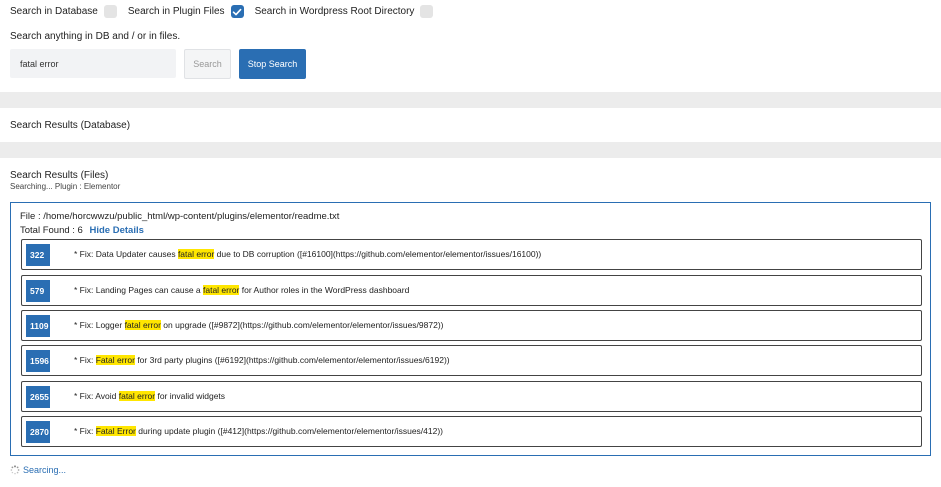 Image resolution: width=941 pixels, height=487 pixels. Describe the element at coordinates (38, 432) in the screenshot. I see `line-number-badge: 2870` at that location.